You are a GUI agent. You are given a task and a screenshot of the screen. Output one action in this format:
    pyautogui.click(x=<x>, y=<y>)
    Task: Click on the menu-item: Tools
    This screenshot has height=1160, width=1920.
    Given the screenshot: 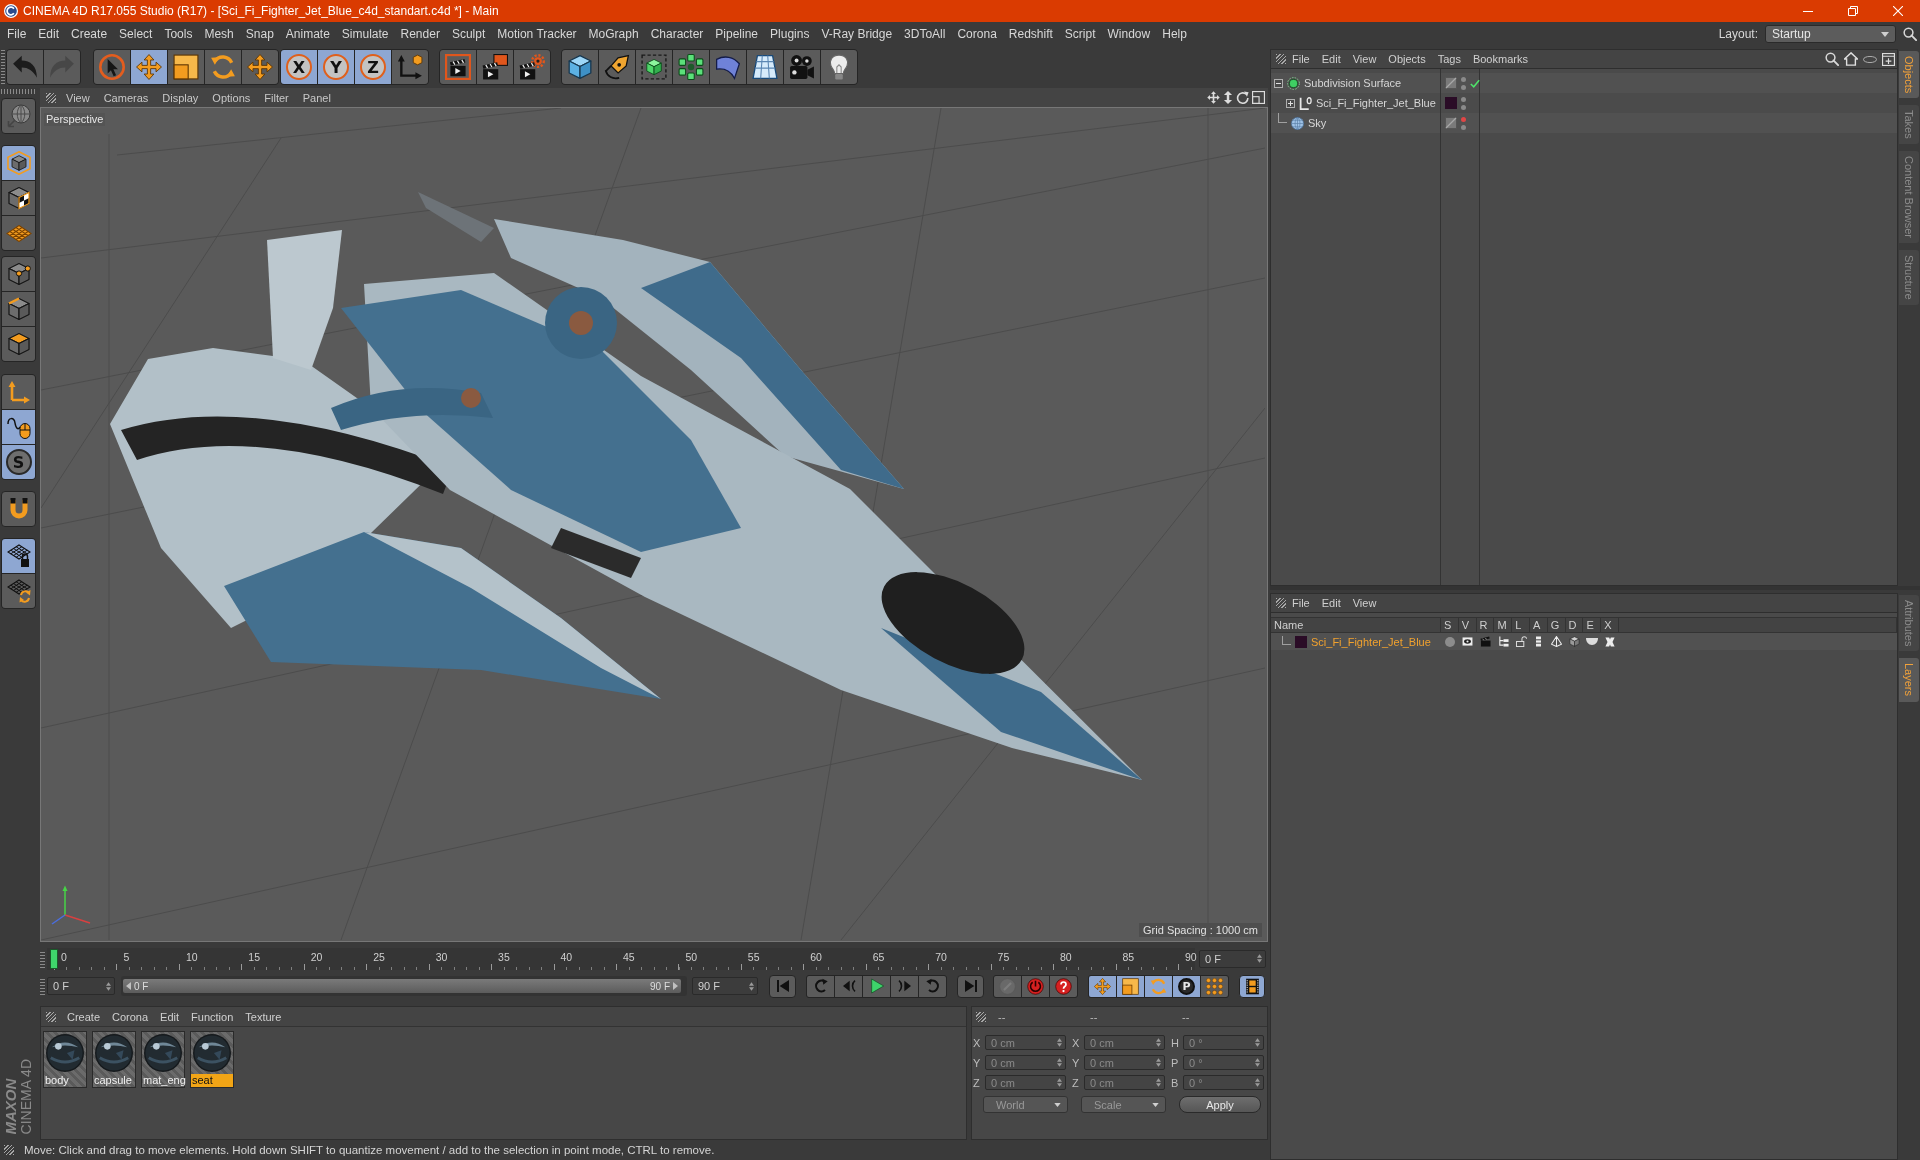 What is the action you would take?
    pyautogui.click(x=178, y=34)
    